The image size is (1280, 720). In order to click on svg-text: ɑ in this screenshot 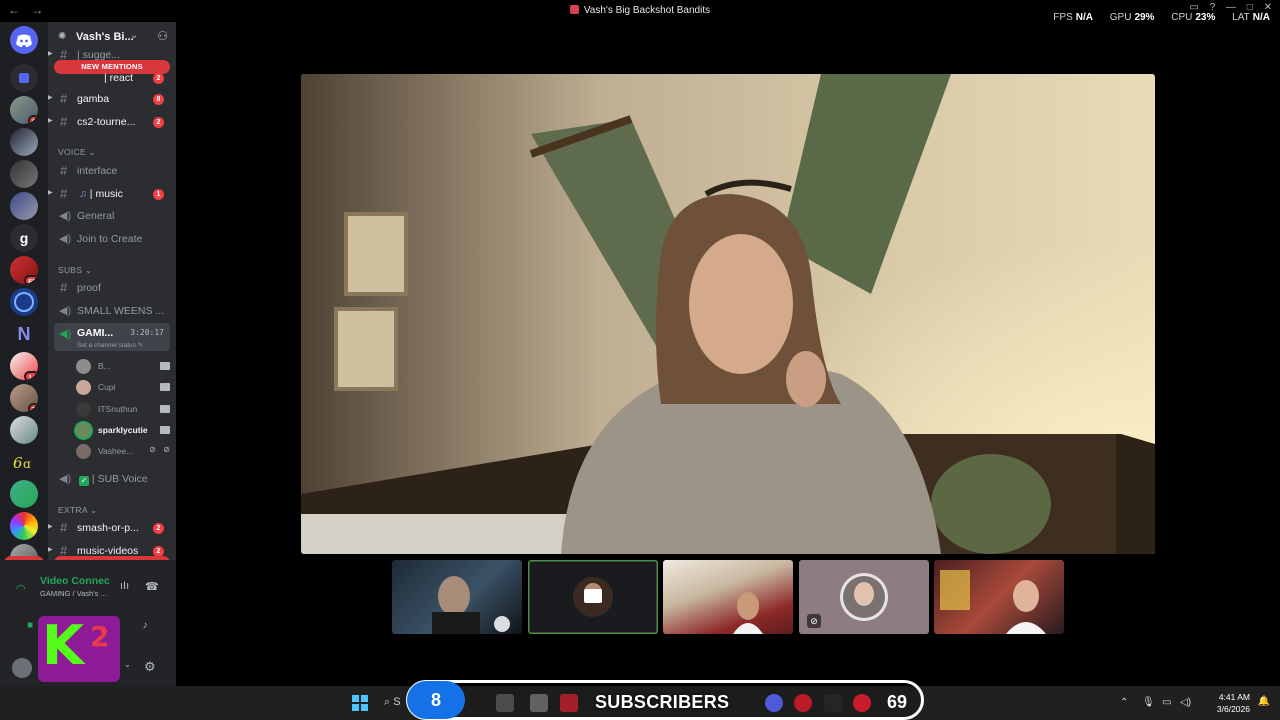, I will do `click(27, 464)`.